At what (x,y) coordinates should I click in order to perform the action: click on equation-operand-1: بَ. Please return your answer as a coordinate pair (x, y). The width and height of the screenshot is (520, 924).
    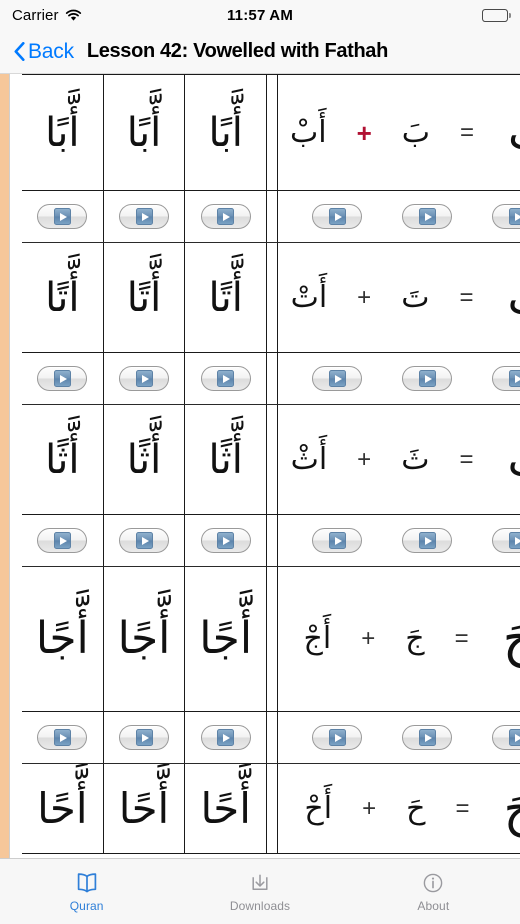
    Looking at the image, I should click on (416, 132).